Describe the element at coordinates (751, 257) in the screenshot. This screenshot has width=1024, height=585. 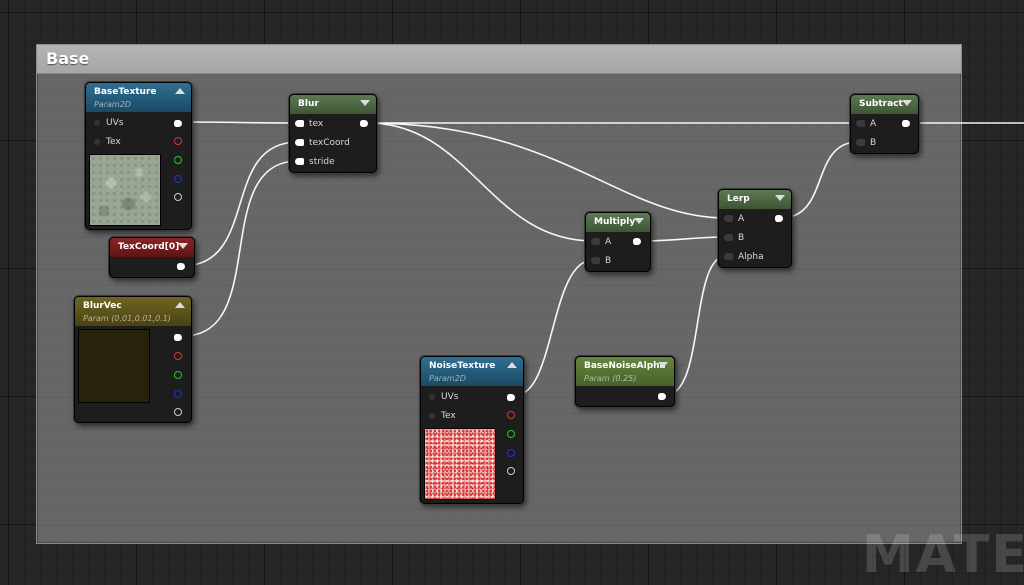
I see `pin-label-alpha: Alpha` at that location.